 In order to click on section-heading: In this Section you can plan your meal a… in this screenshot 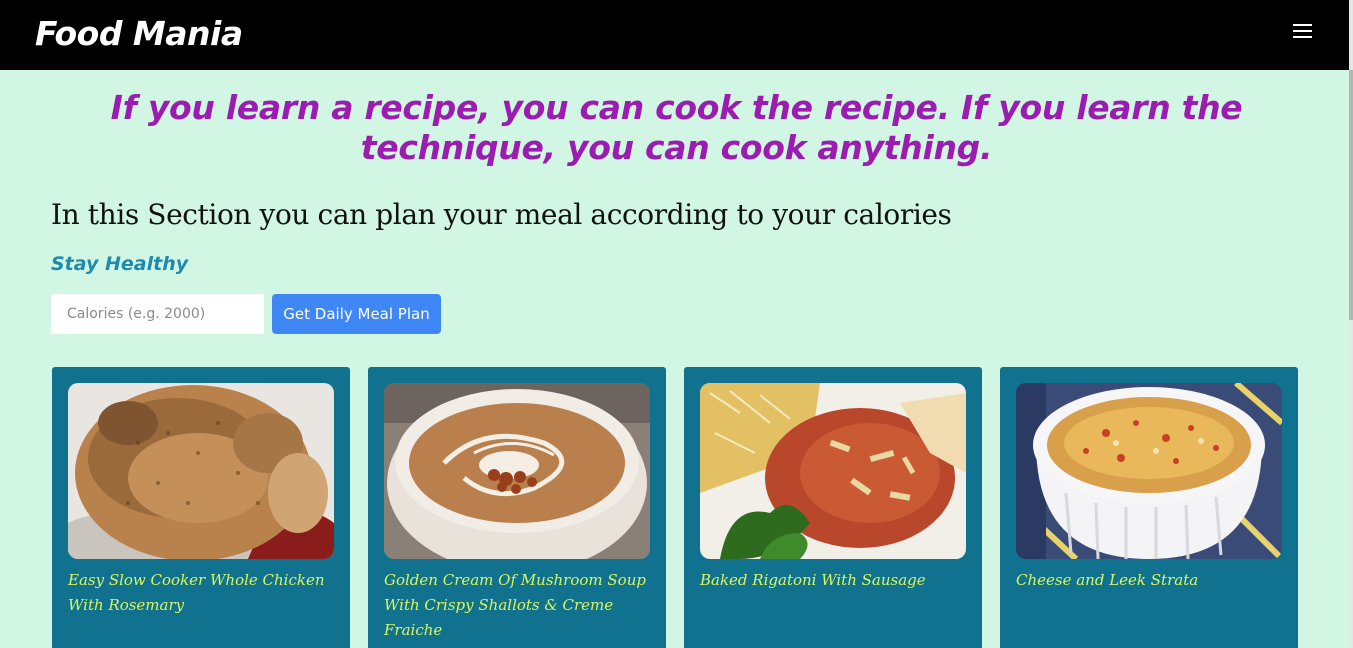, I will do `click(501, 214)`.